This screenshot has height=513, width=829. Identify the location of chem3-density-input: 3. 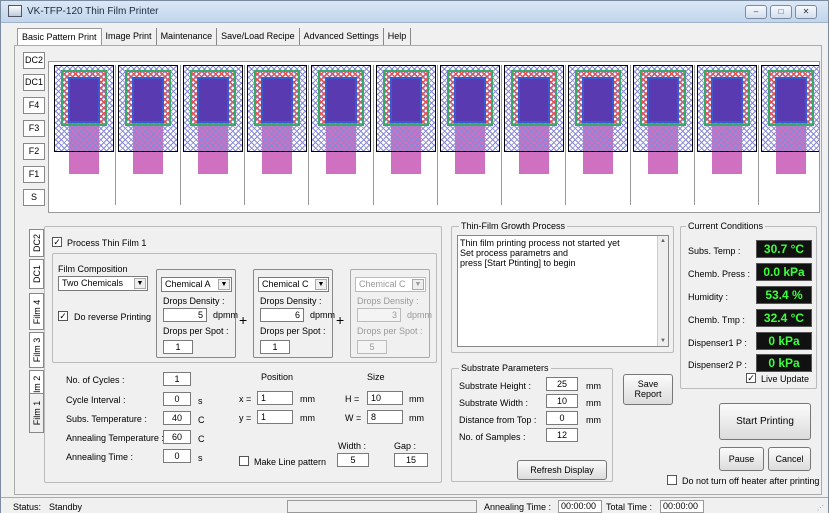
(379, 315).